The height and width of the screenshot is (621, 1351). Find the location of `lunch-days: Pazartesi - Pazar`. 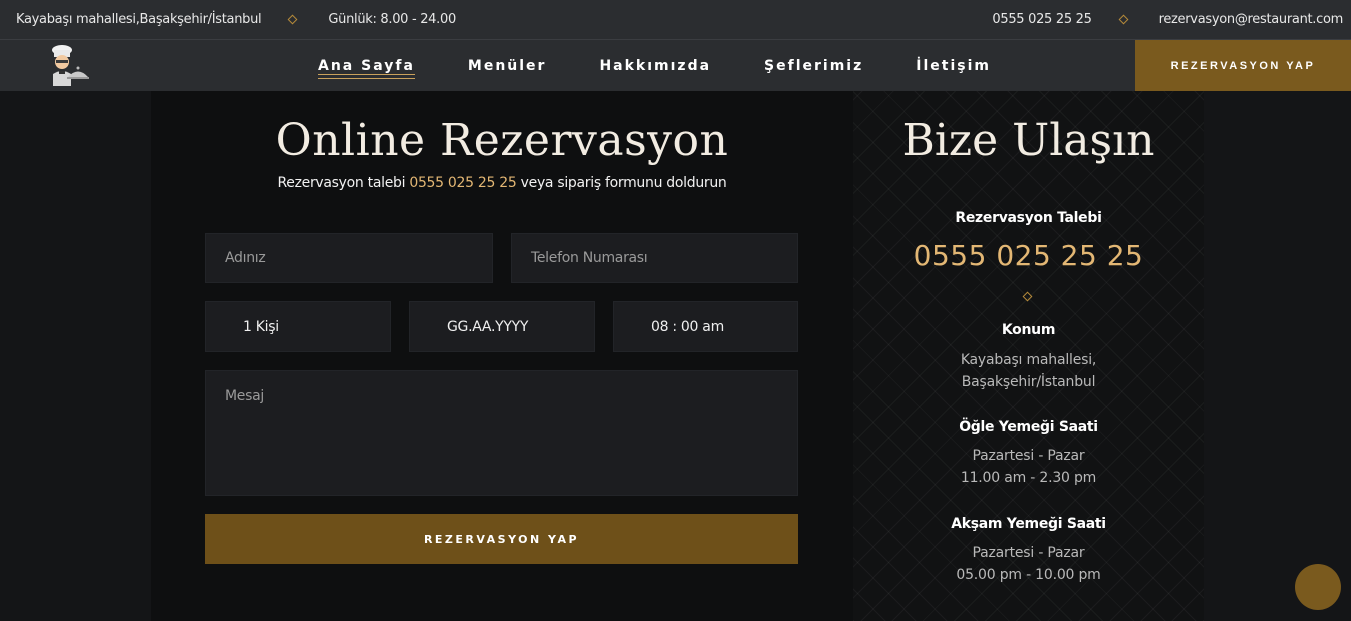

lunch-days: Pazartesi - Pazar is located at coordinates (1028, 456).